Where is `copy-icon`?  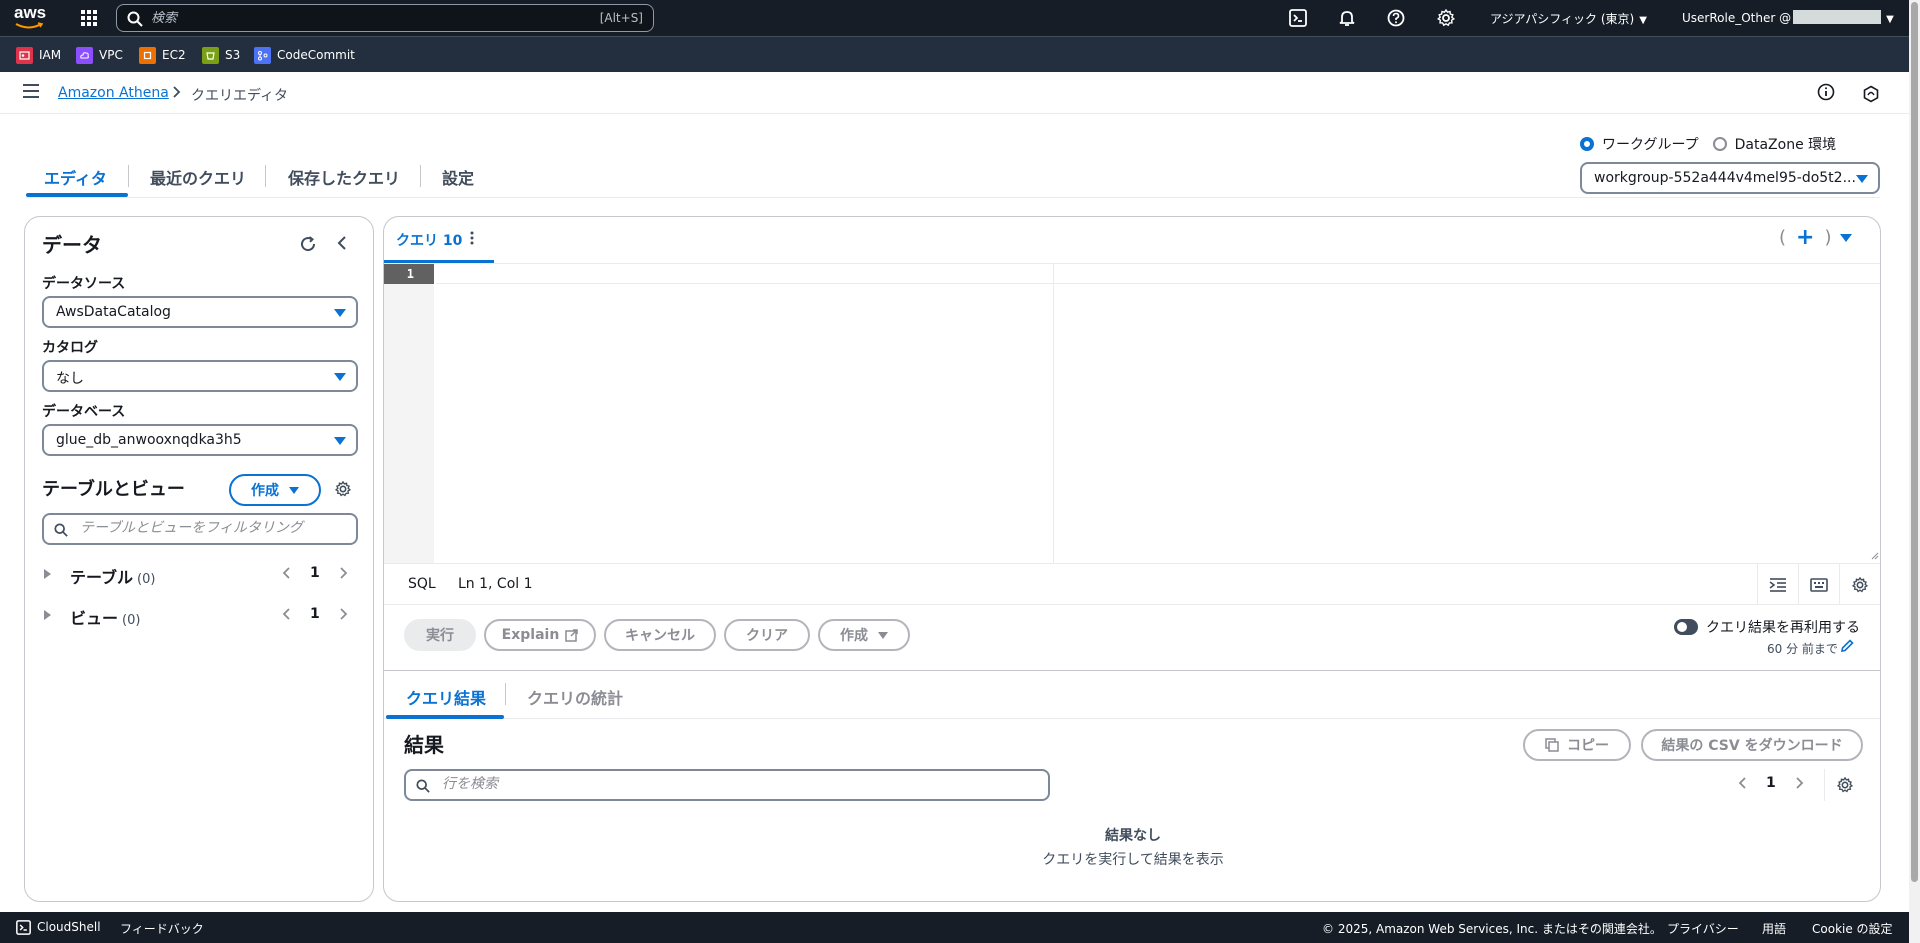
copy-icon is located at coordinates (1552, 745).